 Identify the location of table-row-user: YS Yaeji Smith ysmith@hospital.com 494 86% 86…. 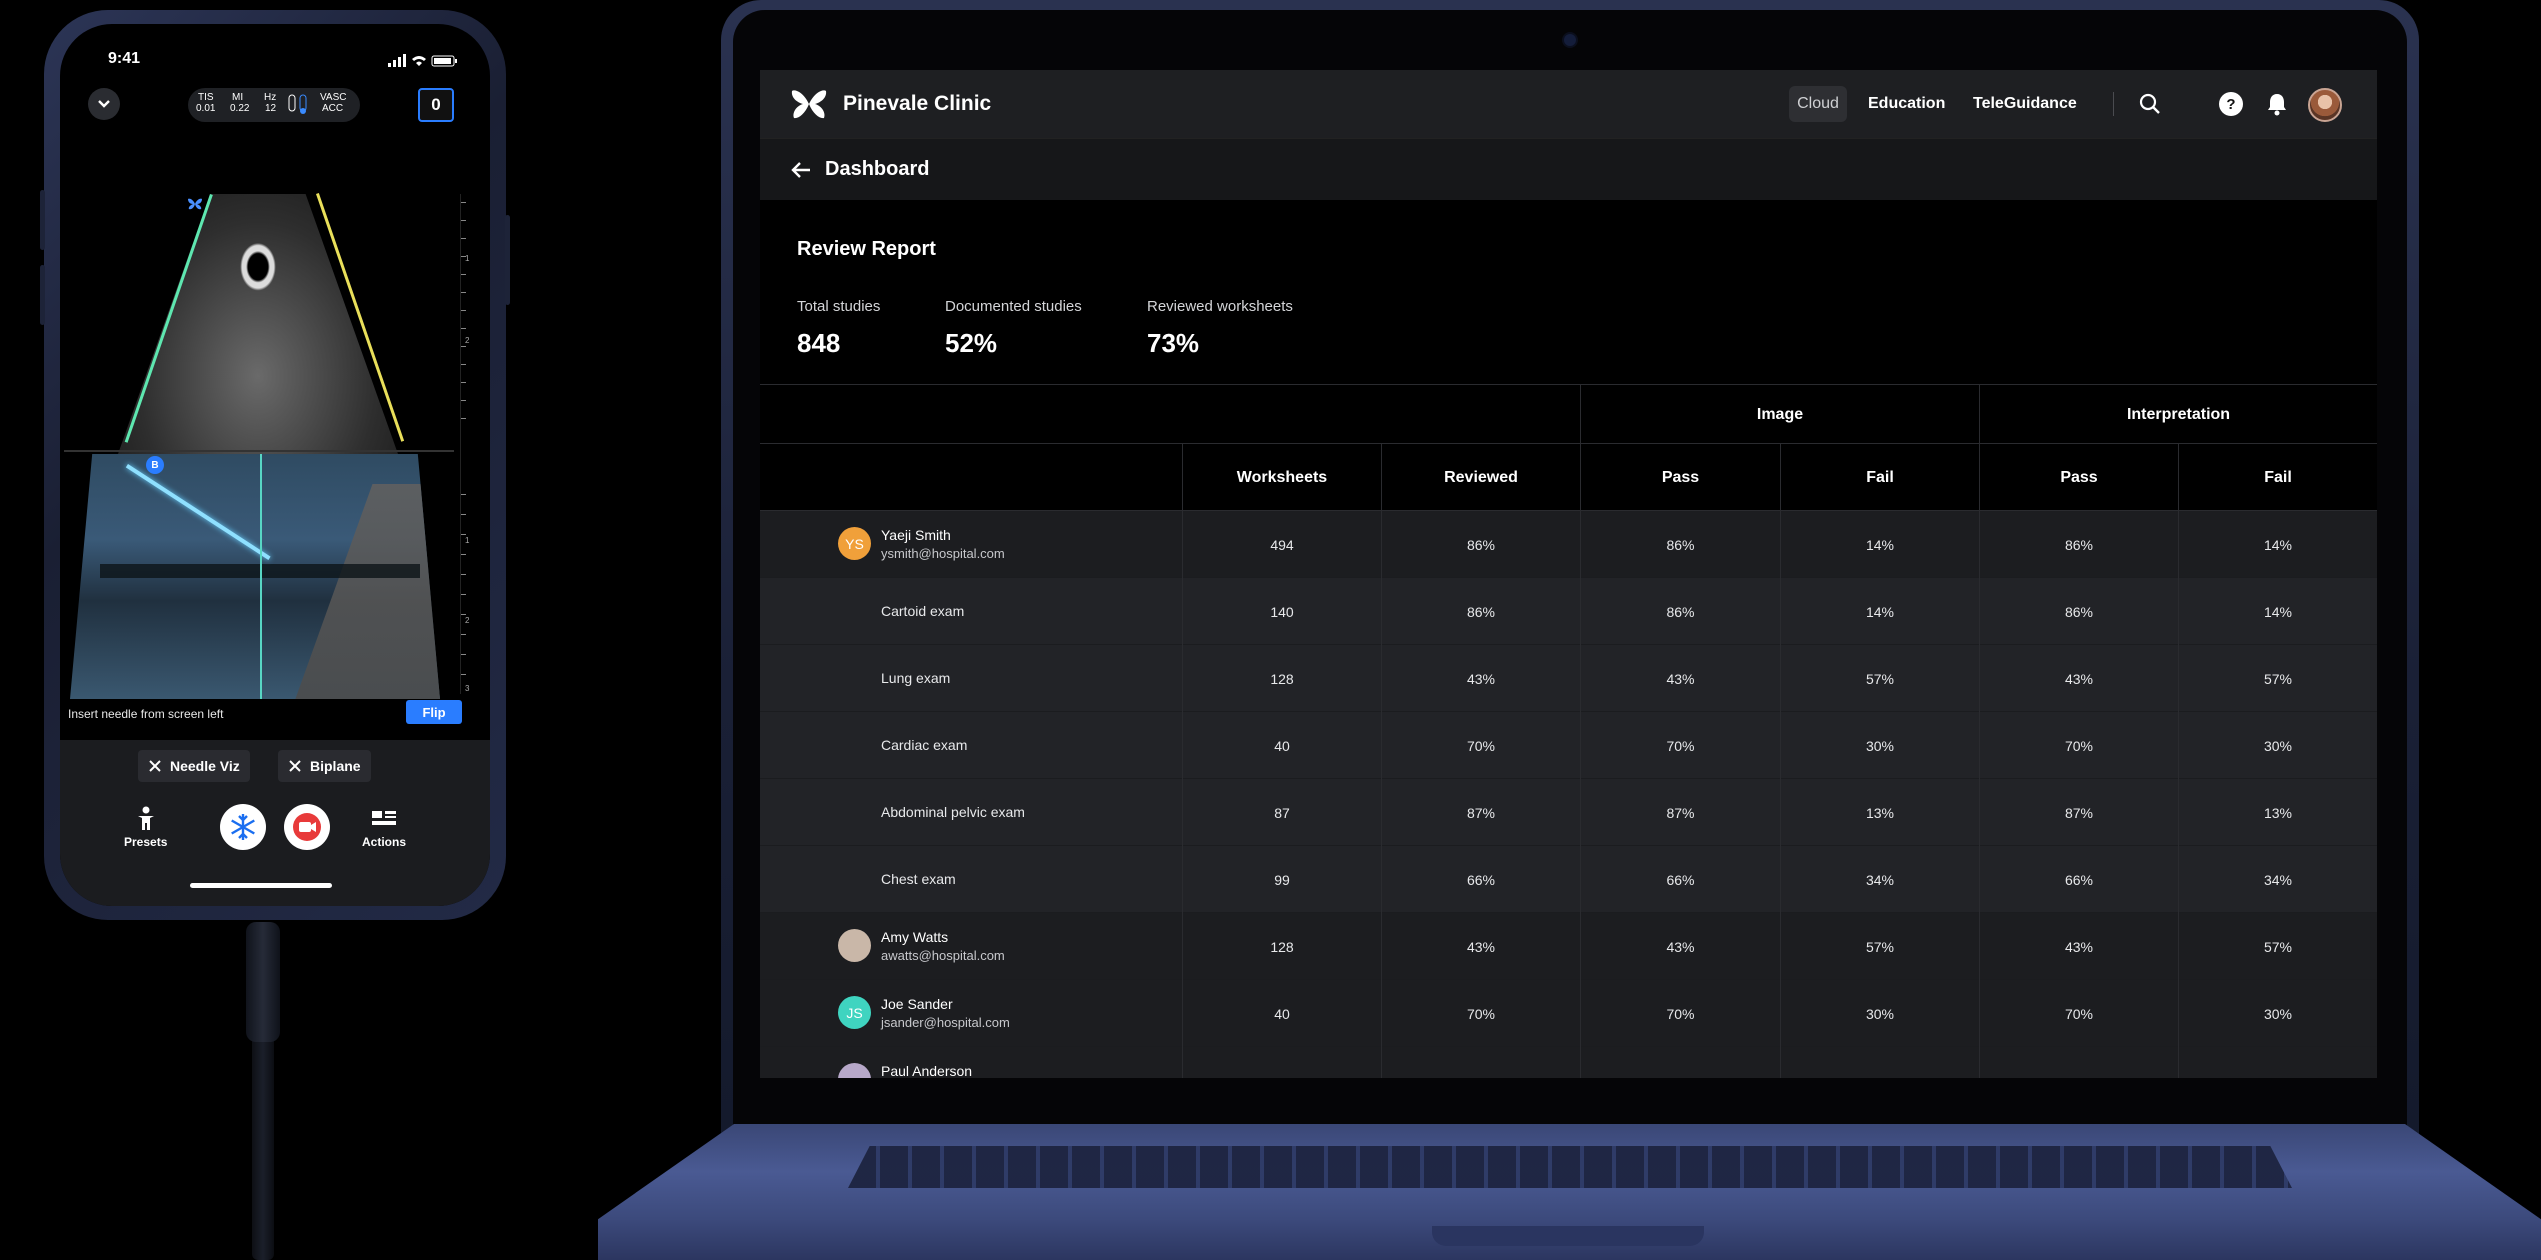
(1568, 544).